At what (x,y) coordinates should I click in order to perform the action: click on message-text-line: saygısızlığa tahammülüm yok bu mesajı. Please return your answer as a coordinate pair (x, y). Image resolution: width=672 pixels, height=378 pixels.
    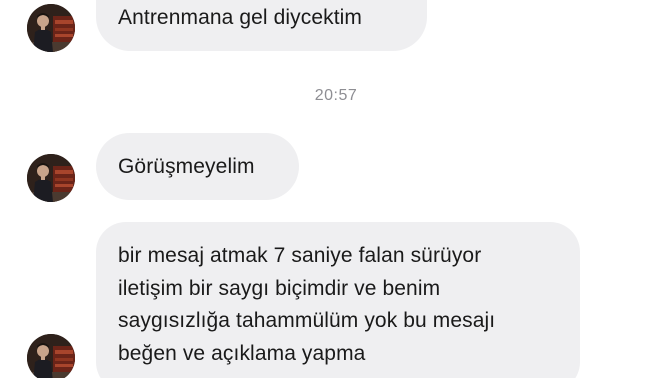
    Looking at the image, I should click on (307, 320).